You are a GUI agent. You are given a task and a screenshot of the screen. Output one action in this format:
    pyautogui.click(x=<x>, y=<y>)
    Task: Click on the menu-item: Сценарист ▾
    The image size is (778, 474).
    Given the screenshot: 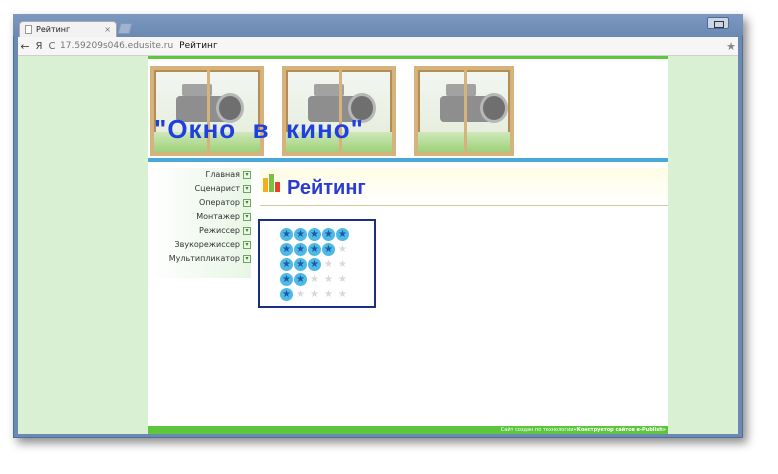 What is the action you would take?
    pyautogui.click(x=223, y=188)
    